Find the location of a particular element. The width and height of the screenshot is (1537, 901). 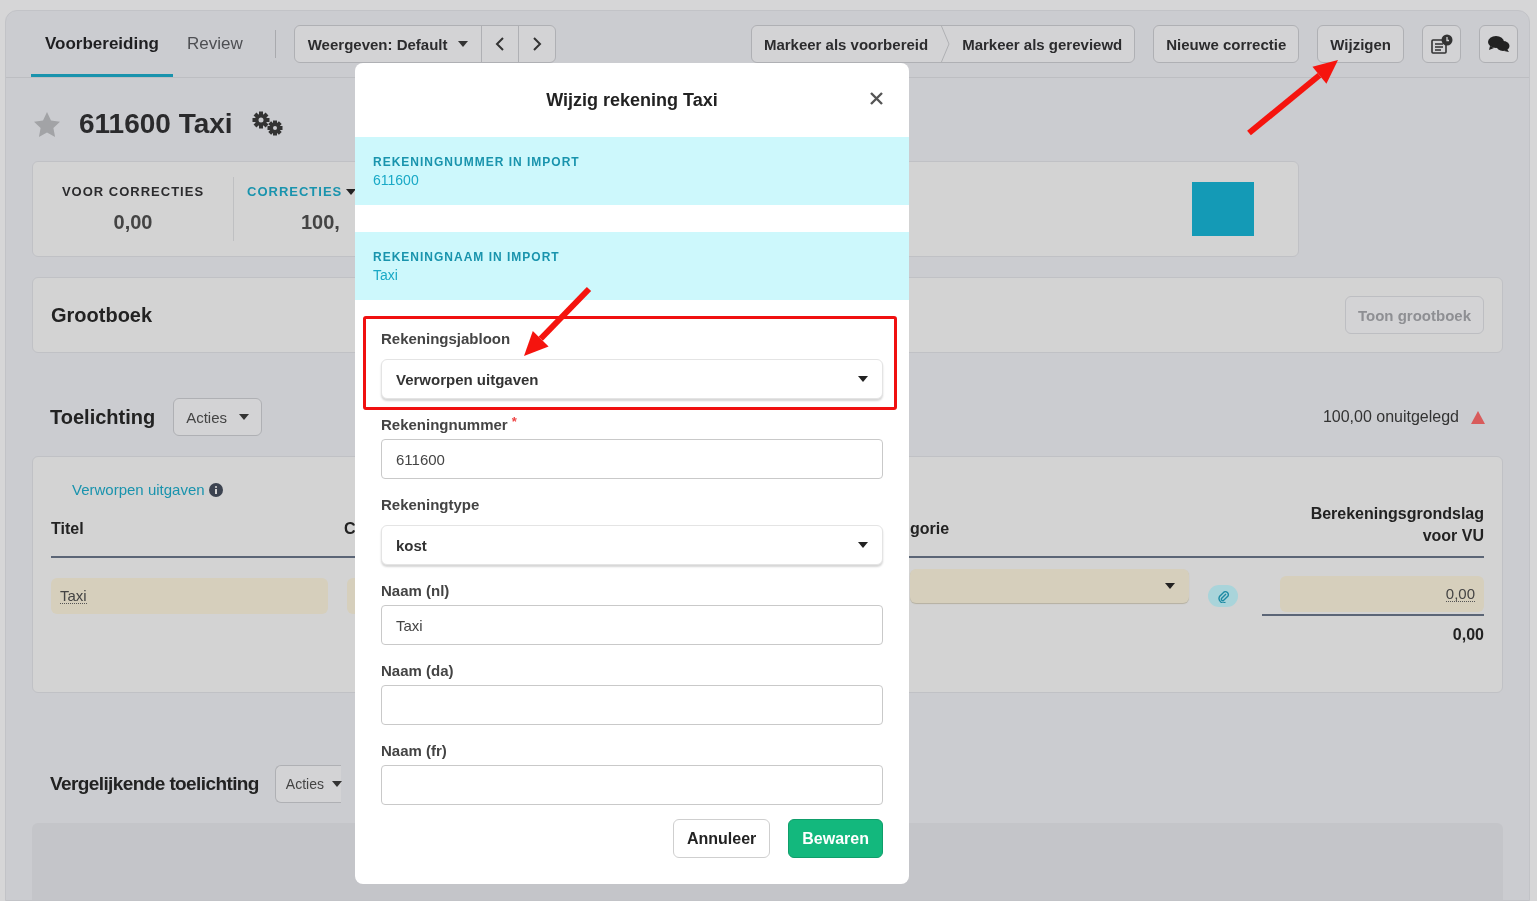

info-value: Taxi is located at coordinates (386, 274).